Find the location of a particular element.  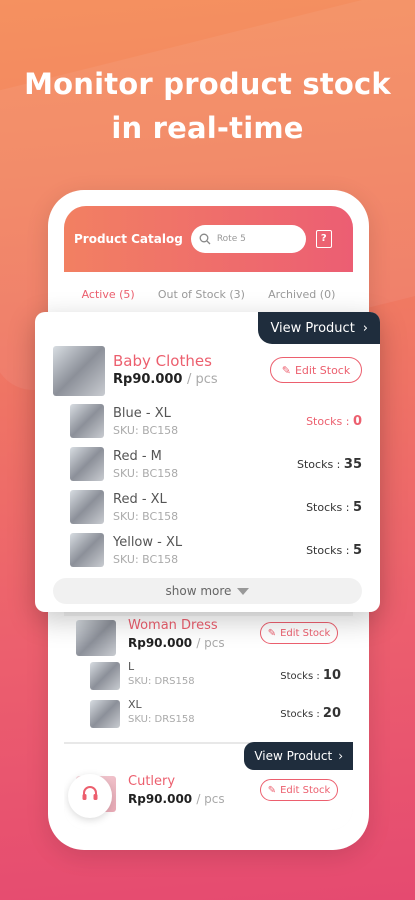

app-header: Product Catalog Rote 5 ? is located at coordinates (208, 239).